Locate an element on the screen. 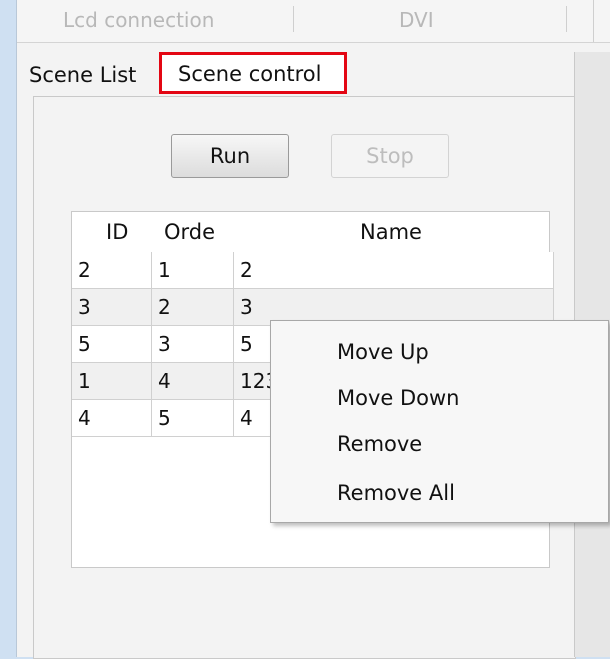 The width and height of the screenshot is (610, 659). top-tab-bar: Lcd connection DVI is located at coordinates (313, 21).